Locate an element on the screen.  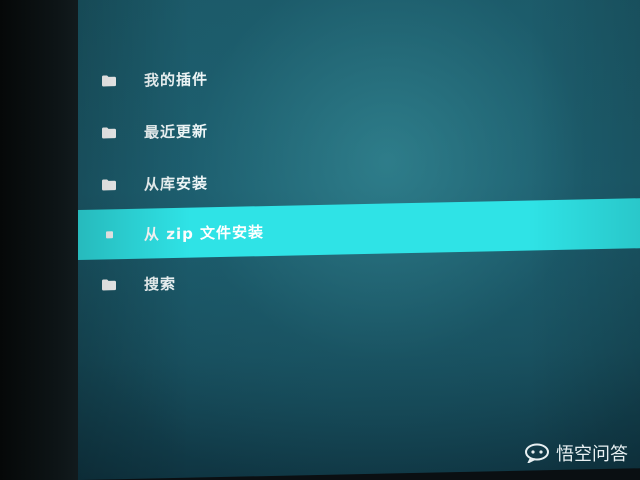
speech-bubble-logo-icon is located at coordinates (537, 453).